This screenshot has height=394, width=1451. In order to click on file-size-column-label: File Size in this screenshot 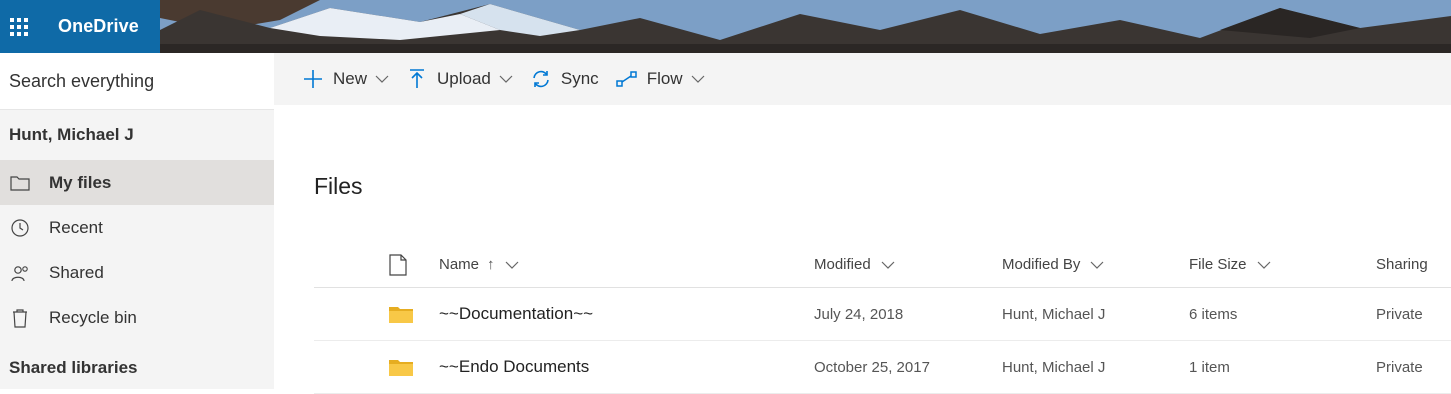, I will do `click(1218, 264)`.